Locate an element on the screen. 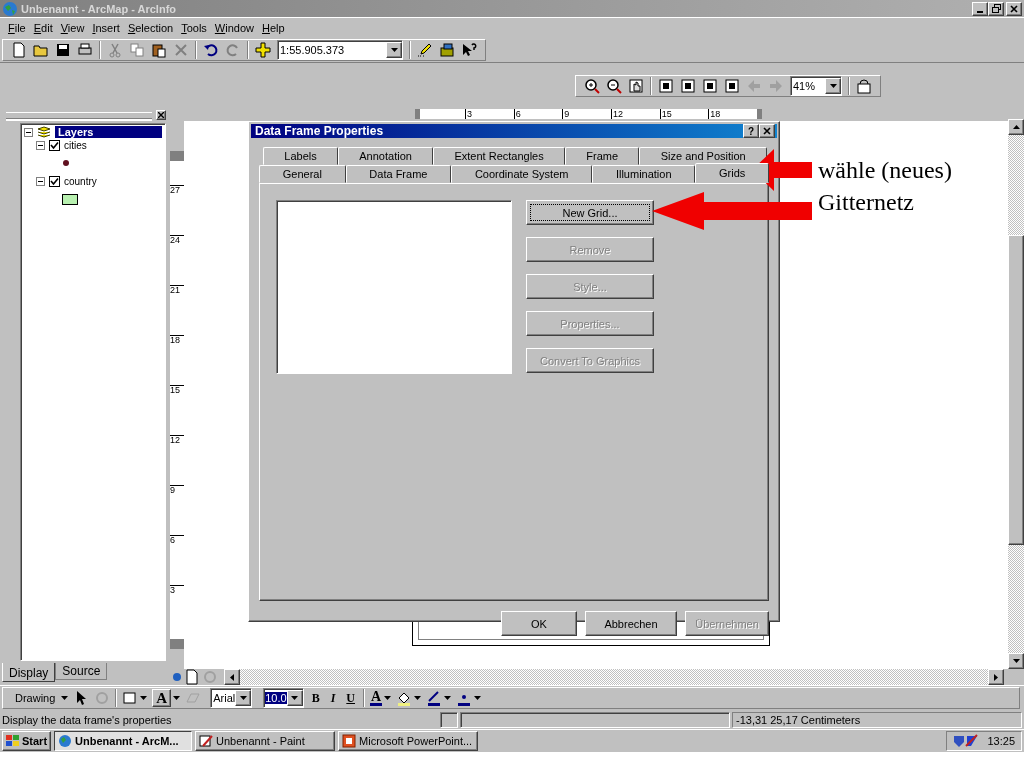  scale-field: 1:55.905.373 is located at coordinates (340, 50).